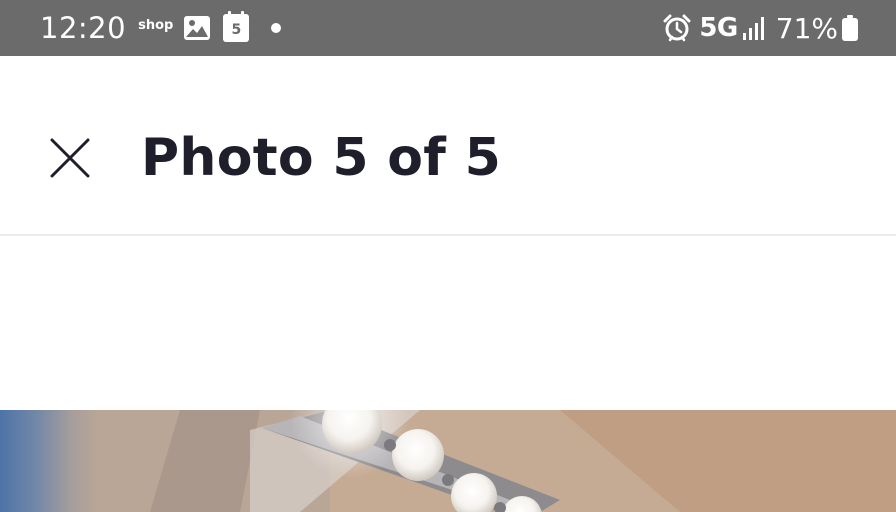  I want to click on status-right: 5G 71%, so click(760, 28).